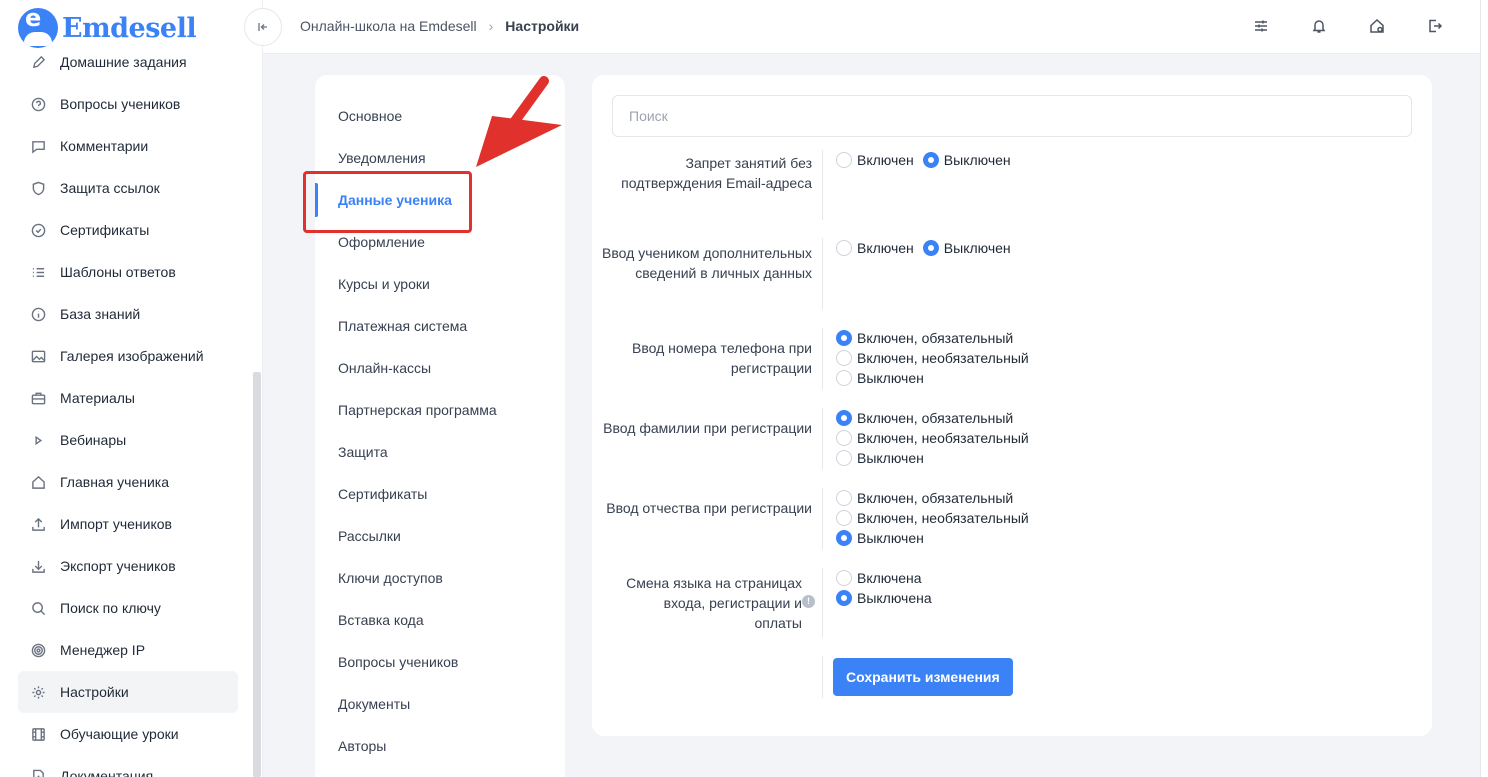  What do you see at coordinates (128, 398) in the screenshot?
I see `sidebar-item-materials: Материалы` at bounding box center [128, 398].